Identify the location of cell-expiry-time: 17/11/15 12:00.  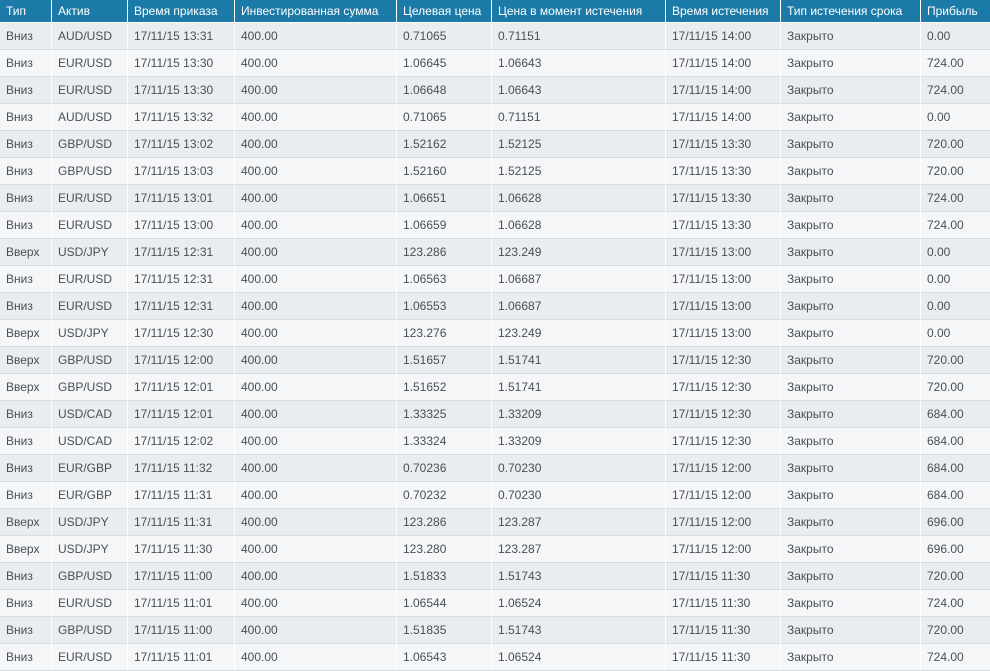
(723, 495).